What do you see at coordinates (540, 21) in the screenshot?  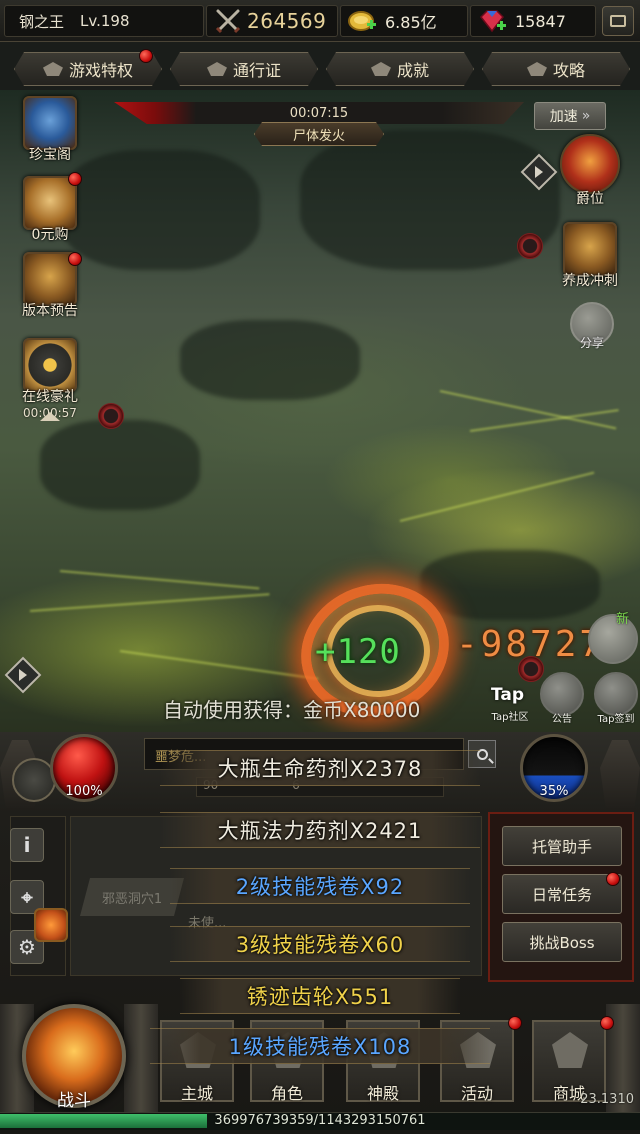 I see `gem-value: 15847` at bounding box center [540, 21].